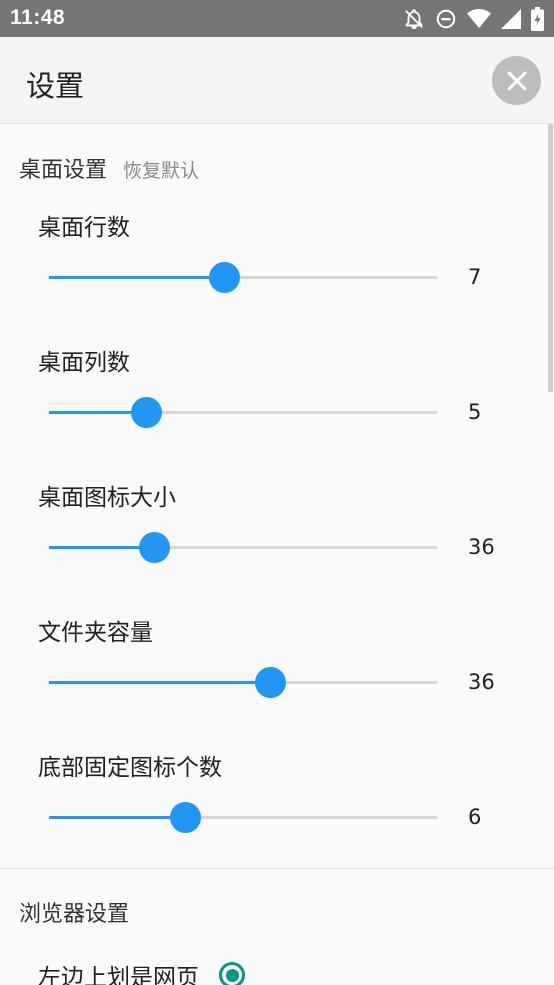 This screenshot has width=554, height=985. What do you see at coordinates (475, 277) in the screenshot?
I see `slider-value: 7` at bounding box center [475, 277].